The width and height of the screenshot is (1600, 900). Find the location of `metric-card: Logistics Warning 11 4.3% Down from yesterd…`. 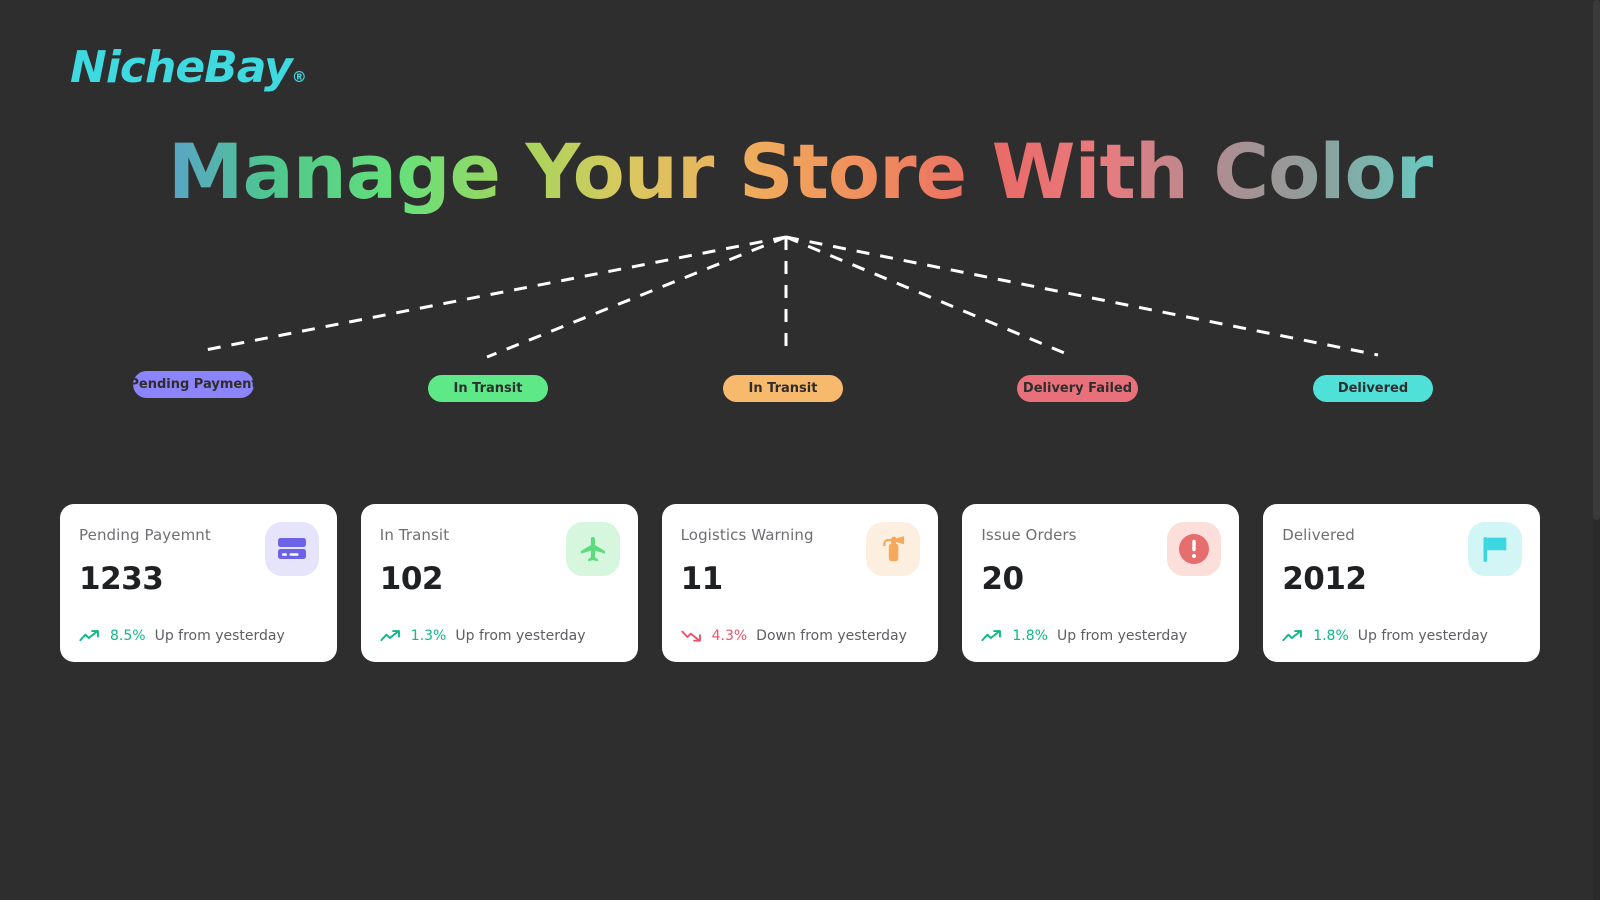

metric-card: Logistics Warning 11 4.3% Down from yesterd… is located at coordinates (800, 583).